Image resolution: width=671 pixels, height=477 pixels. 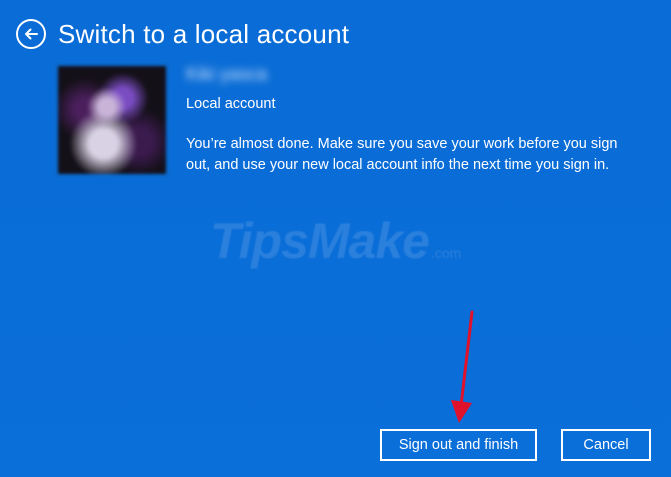 I want to click on back-arrow-circle-icon, so click(x=31, y=34).